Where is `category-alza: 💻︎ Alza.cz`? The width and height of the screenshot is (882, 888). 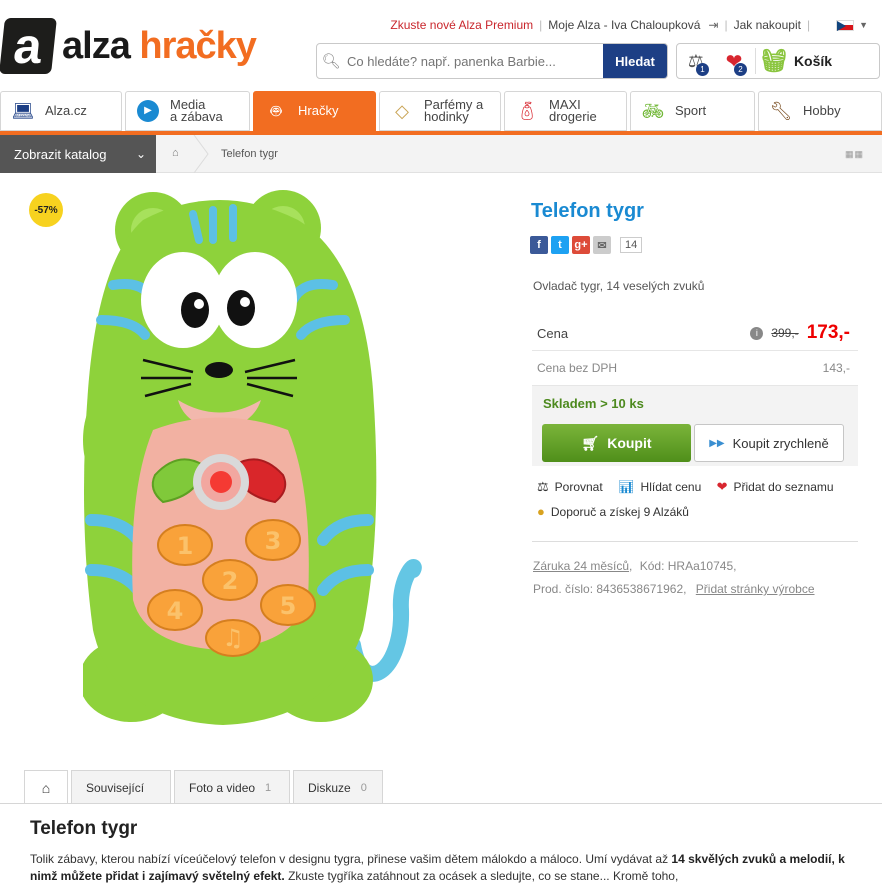
category-alza: 💻︎ Alza.cz is located at coordinates (61, 111).